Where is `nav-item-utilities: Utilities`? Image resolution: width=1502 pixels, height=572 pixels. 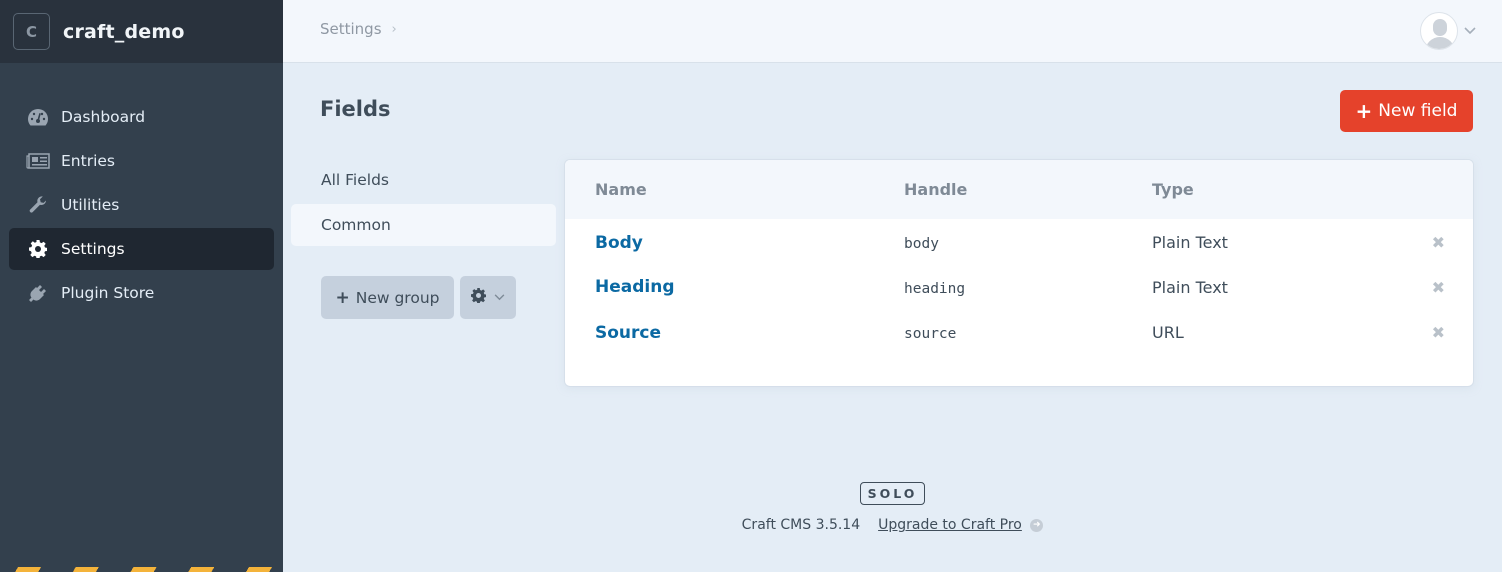
nav-item-utilities: Utilities is located at coordinates (141, 205).